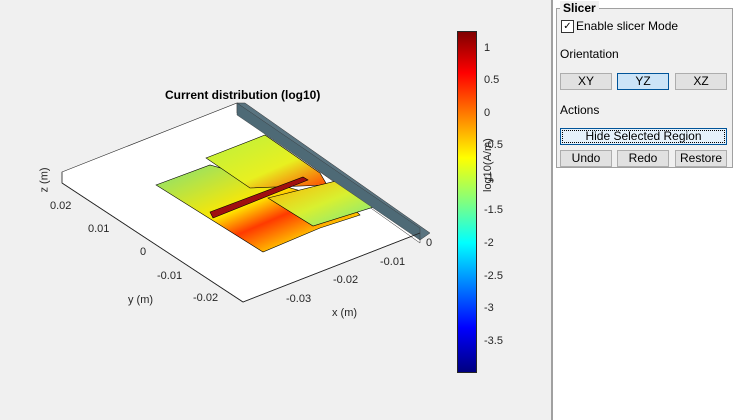 This screenshot has width=740, height=420. I want to click on colorbar-tick: -3, so click(489, 308).